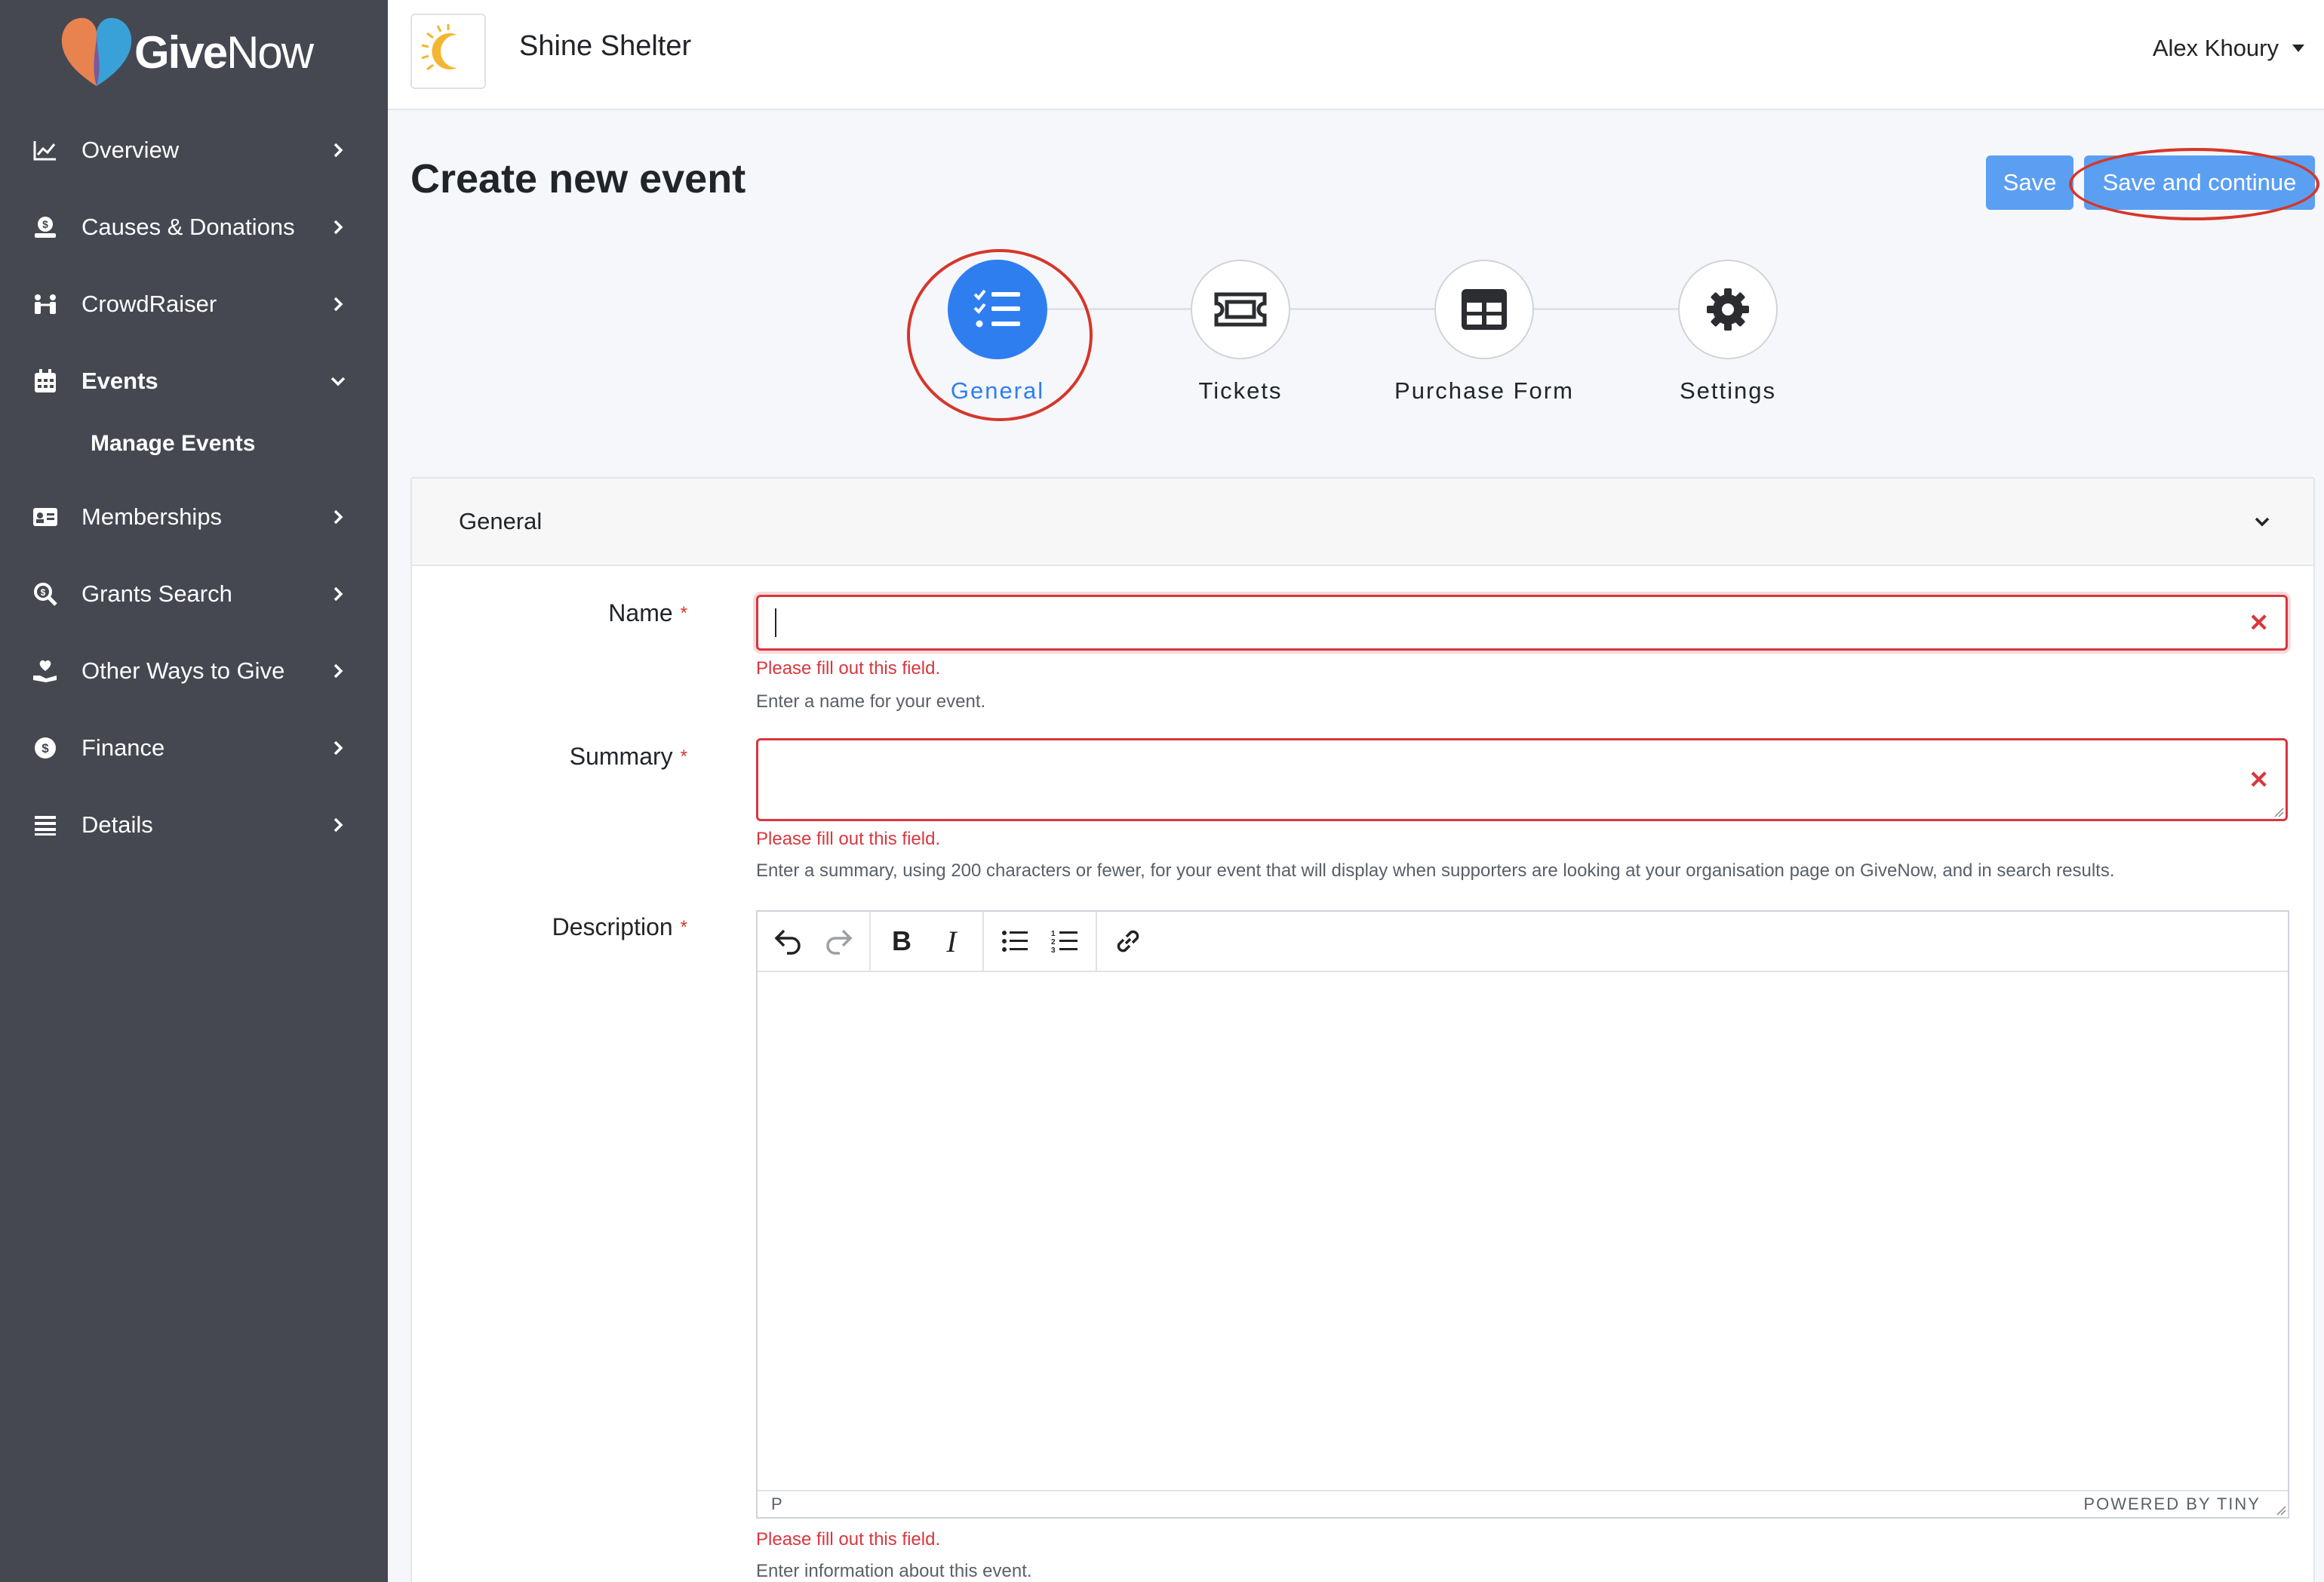  Describe the element at coordinates (848, 668) in the screenshot. I see `name-error: Please fill out this field.` at that location.